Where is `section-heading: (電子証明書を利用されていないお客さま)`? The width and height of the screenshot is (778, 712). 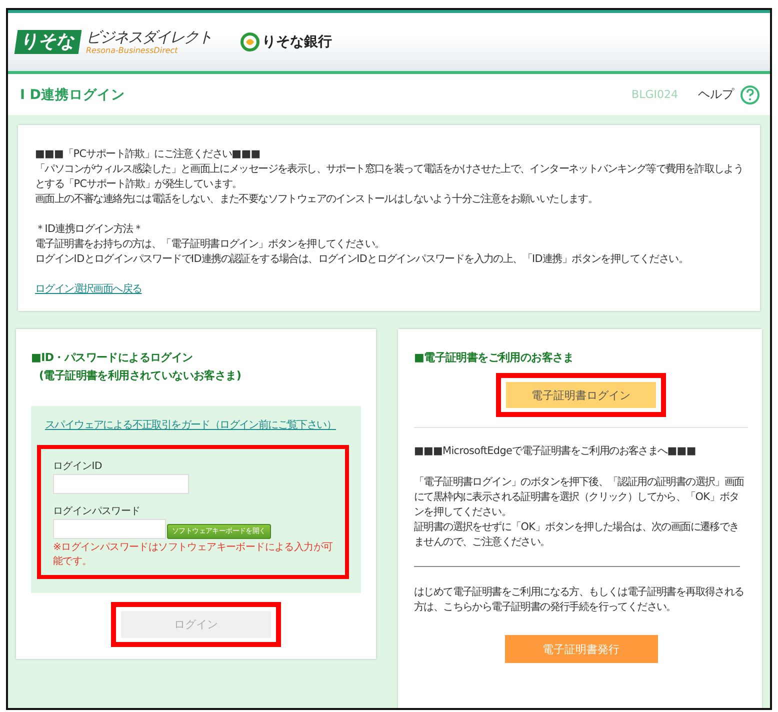 section-heading: (電子証明書を利用されていないお客さま) is located at coordinates (140, 376).